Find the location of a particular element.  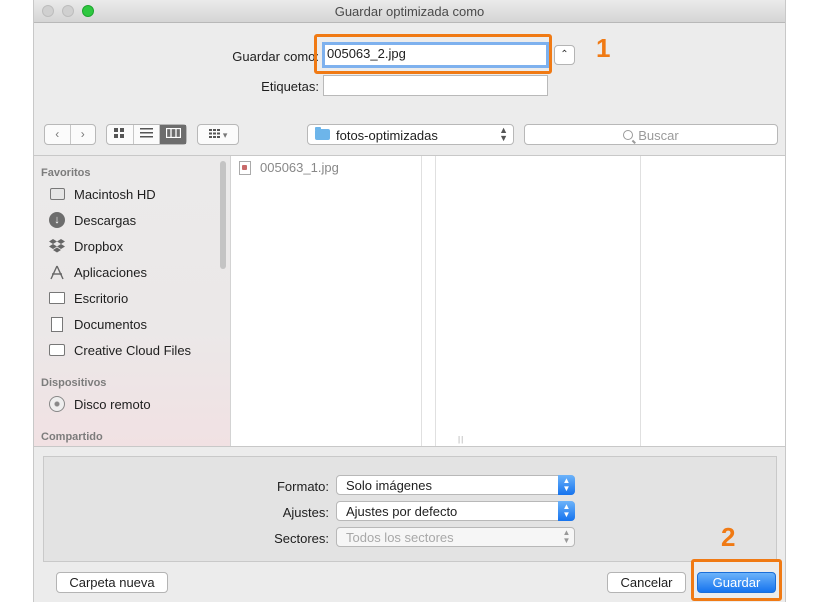

sidebar-item-escritorio: Escritorio is located at coordinates (88, 298).